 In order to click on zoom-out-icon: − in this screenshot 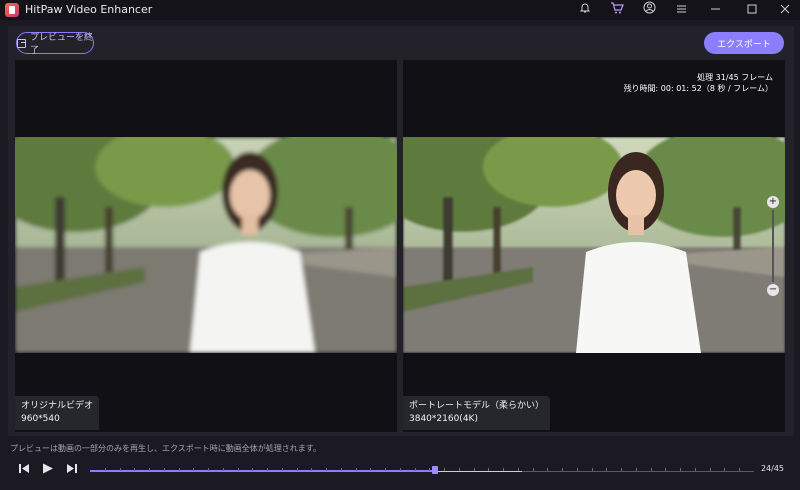, I will do `click(773, 290)`.